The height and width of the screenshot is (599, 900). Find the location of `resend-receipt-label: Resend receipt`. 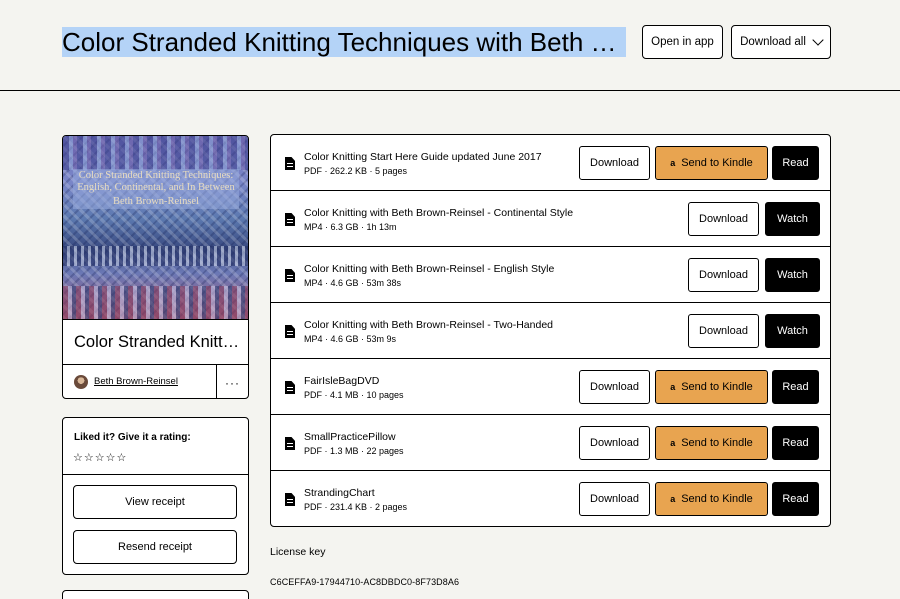

resend-receipt-label: Resend receipt is located at coordinates (155, 547).